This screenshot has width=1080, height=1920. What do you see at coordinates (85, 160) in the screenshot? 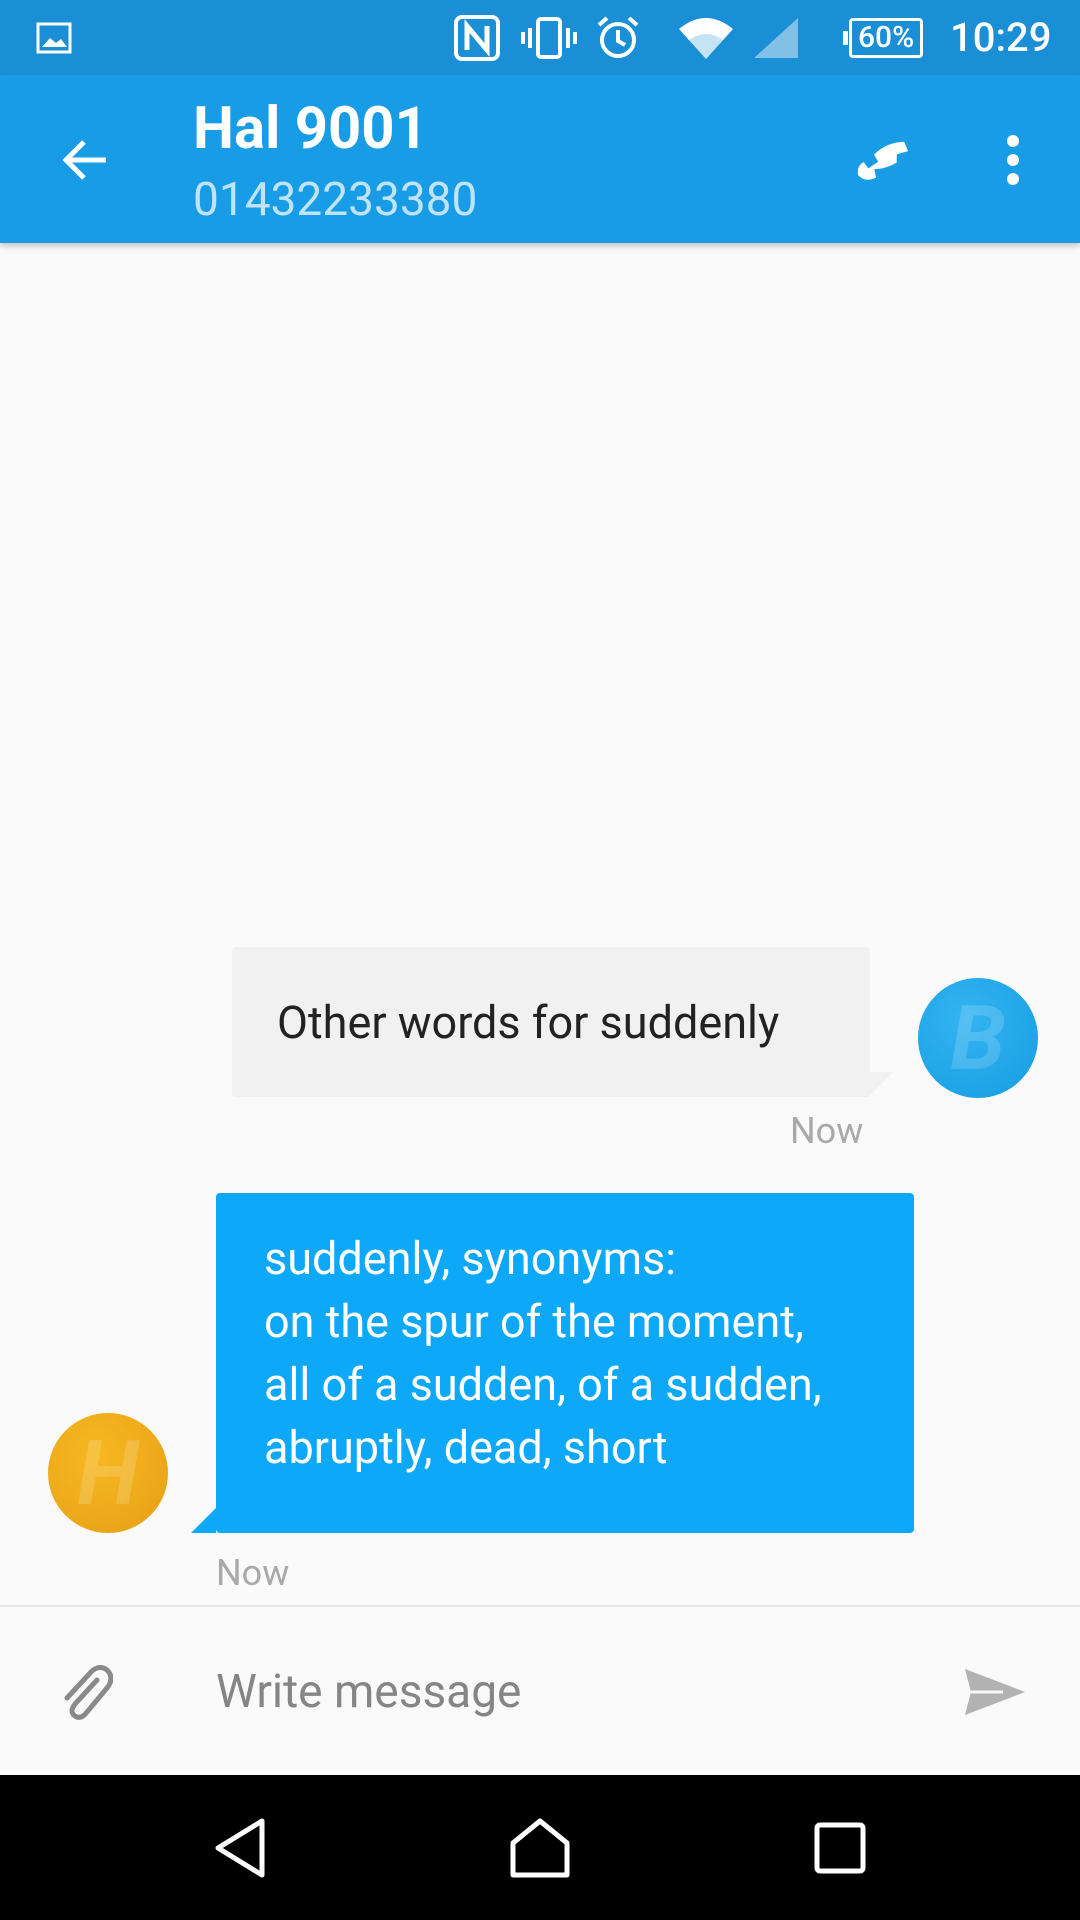
I see `back-arrow-icon` at bounding box center [85, 160].